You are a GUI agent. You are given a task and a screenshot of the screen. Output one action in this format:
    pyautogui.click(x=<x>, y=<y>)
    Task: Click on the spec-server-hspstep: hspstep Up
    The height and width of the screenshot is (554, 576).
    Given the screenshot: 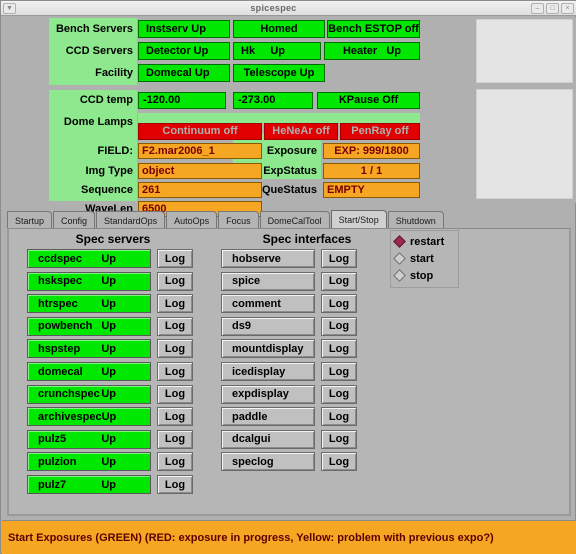 What is the action you would take?
    pyautogui.click(x=89, y=349)
    